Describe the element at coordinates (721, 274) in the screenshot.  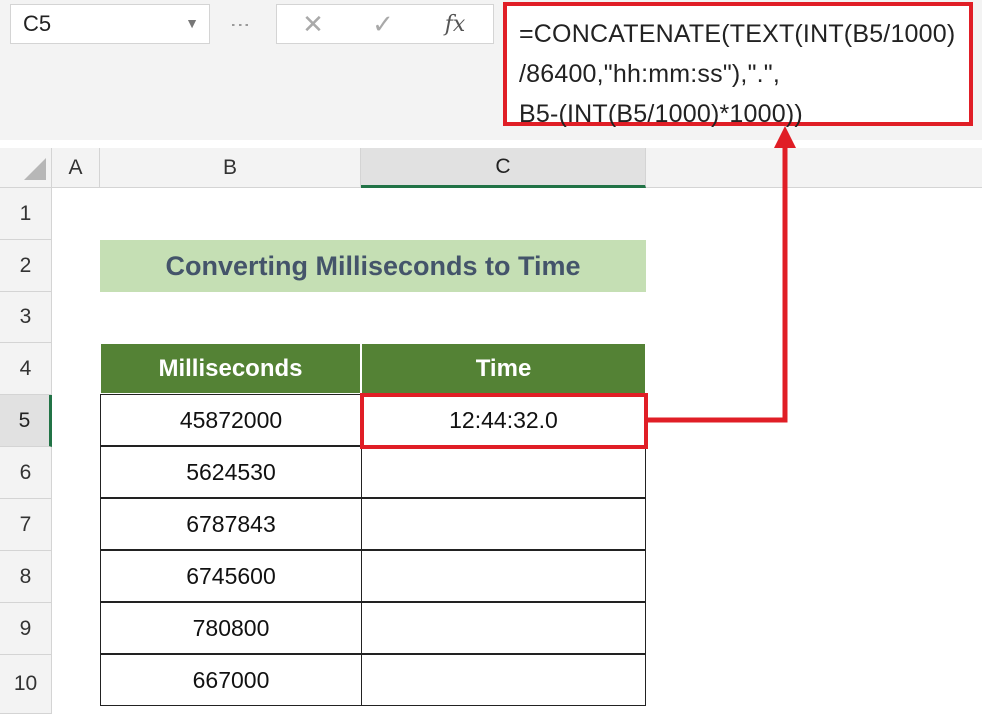
I see `callout-arrow-icon` at that location.